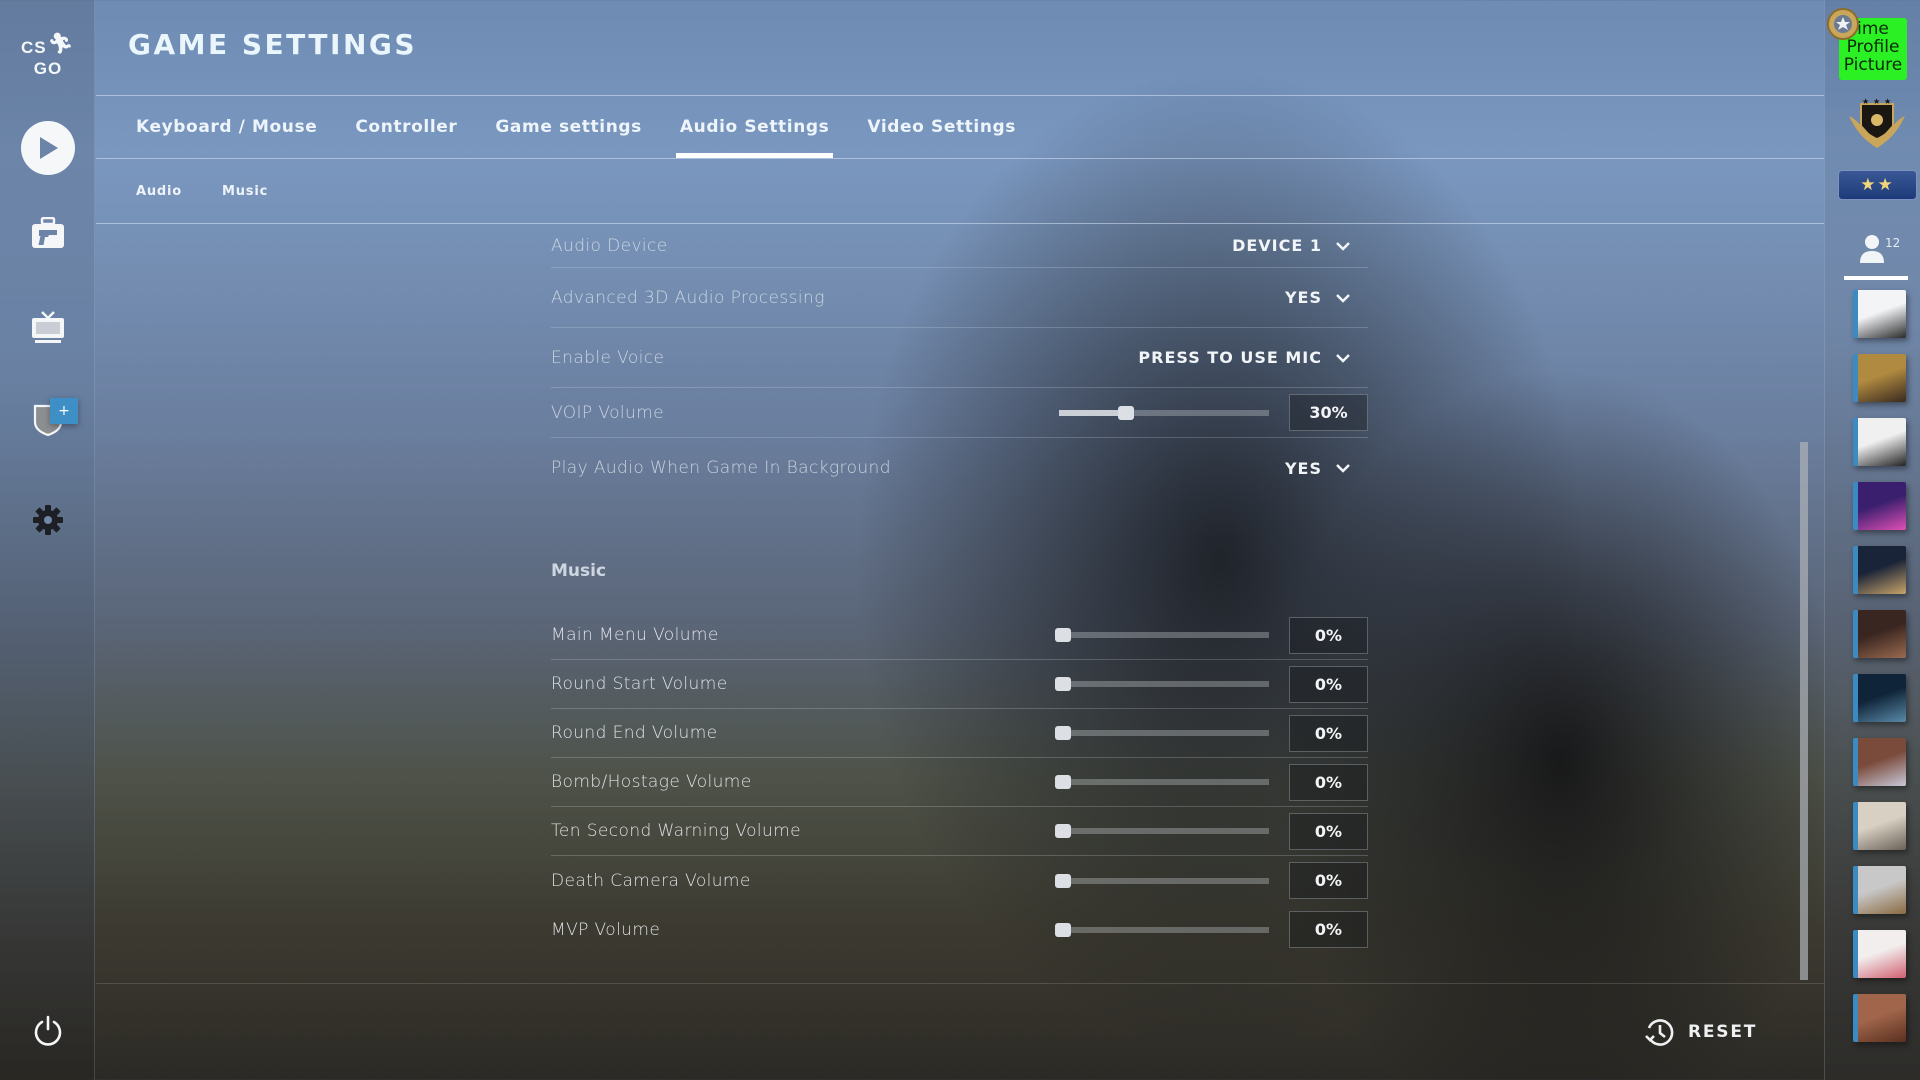 This screenshot has height=1080, width=1920. I want to click on play-icon, so click(47, 148).